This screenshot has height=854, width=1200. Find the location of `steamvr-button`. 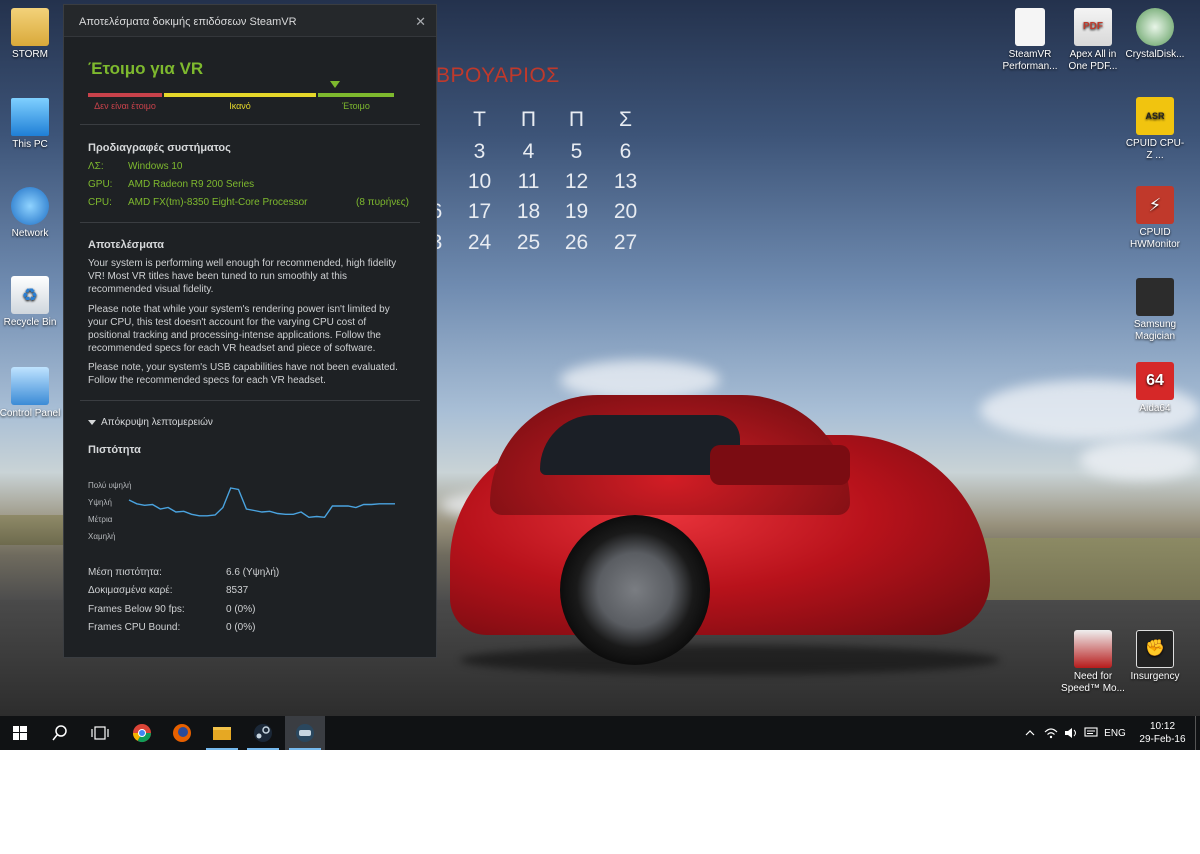

steamvr-button is located at coordinates (305, 733).